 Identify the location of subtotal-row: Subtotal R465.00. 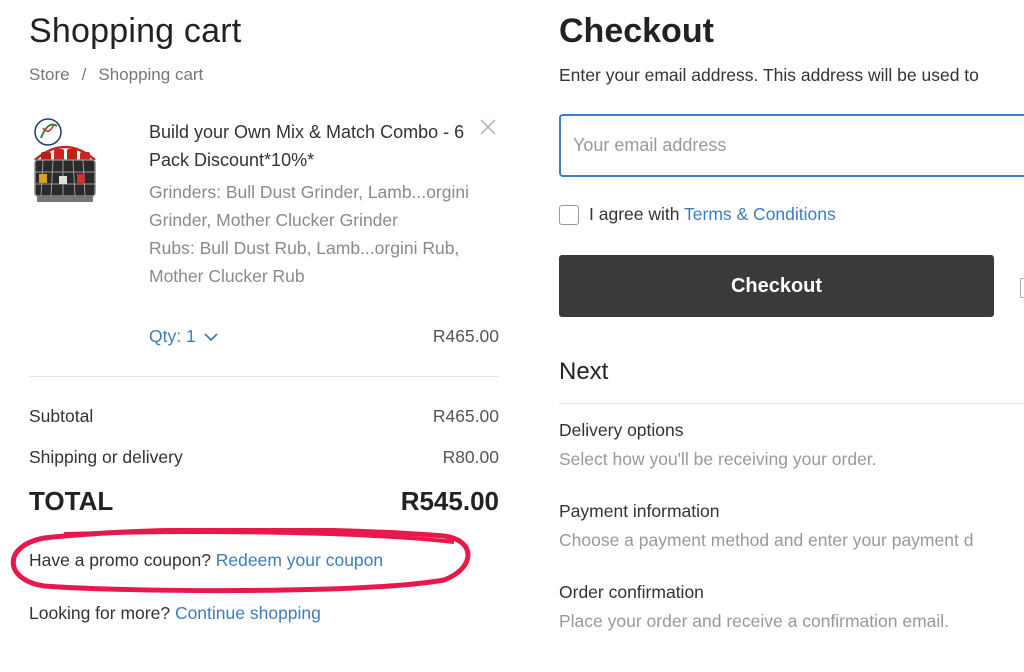
(264, 416).